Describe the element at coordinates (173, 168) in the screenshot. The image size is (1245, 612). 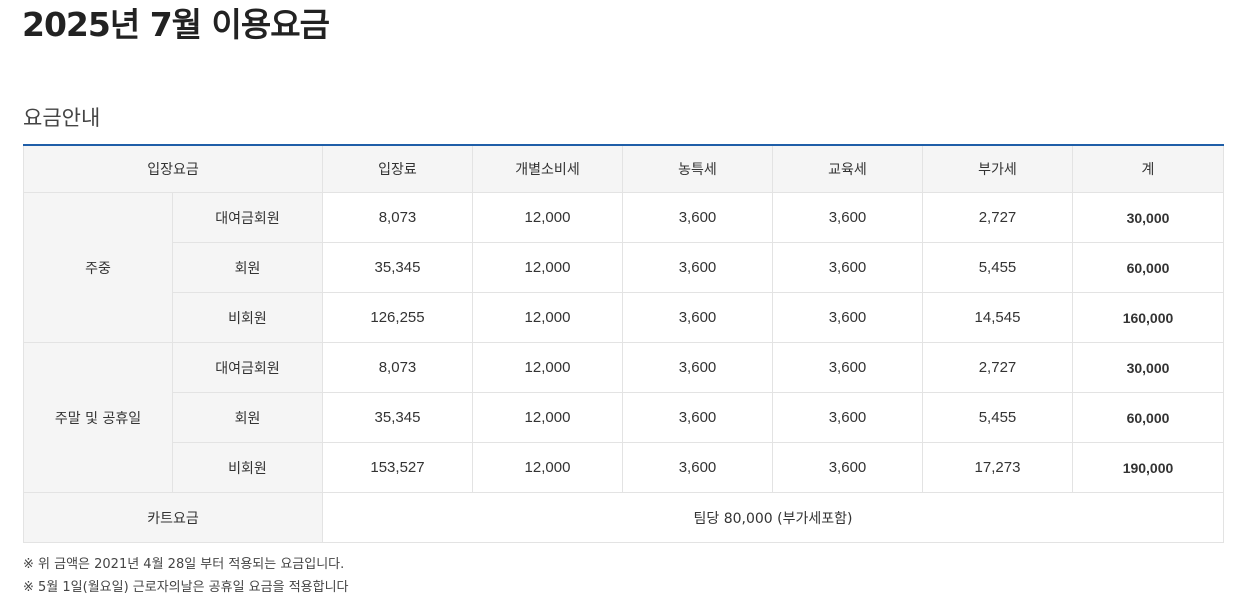
I see `header-fee-category: 입장요금` at that location.